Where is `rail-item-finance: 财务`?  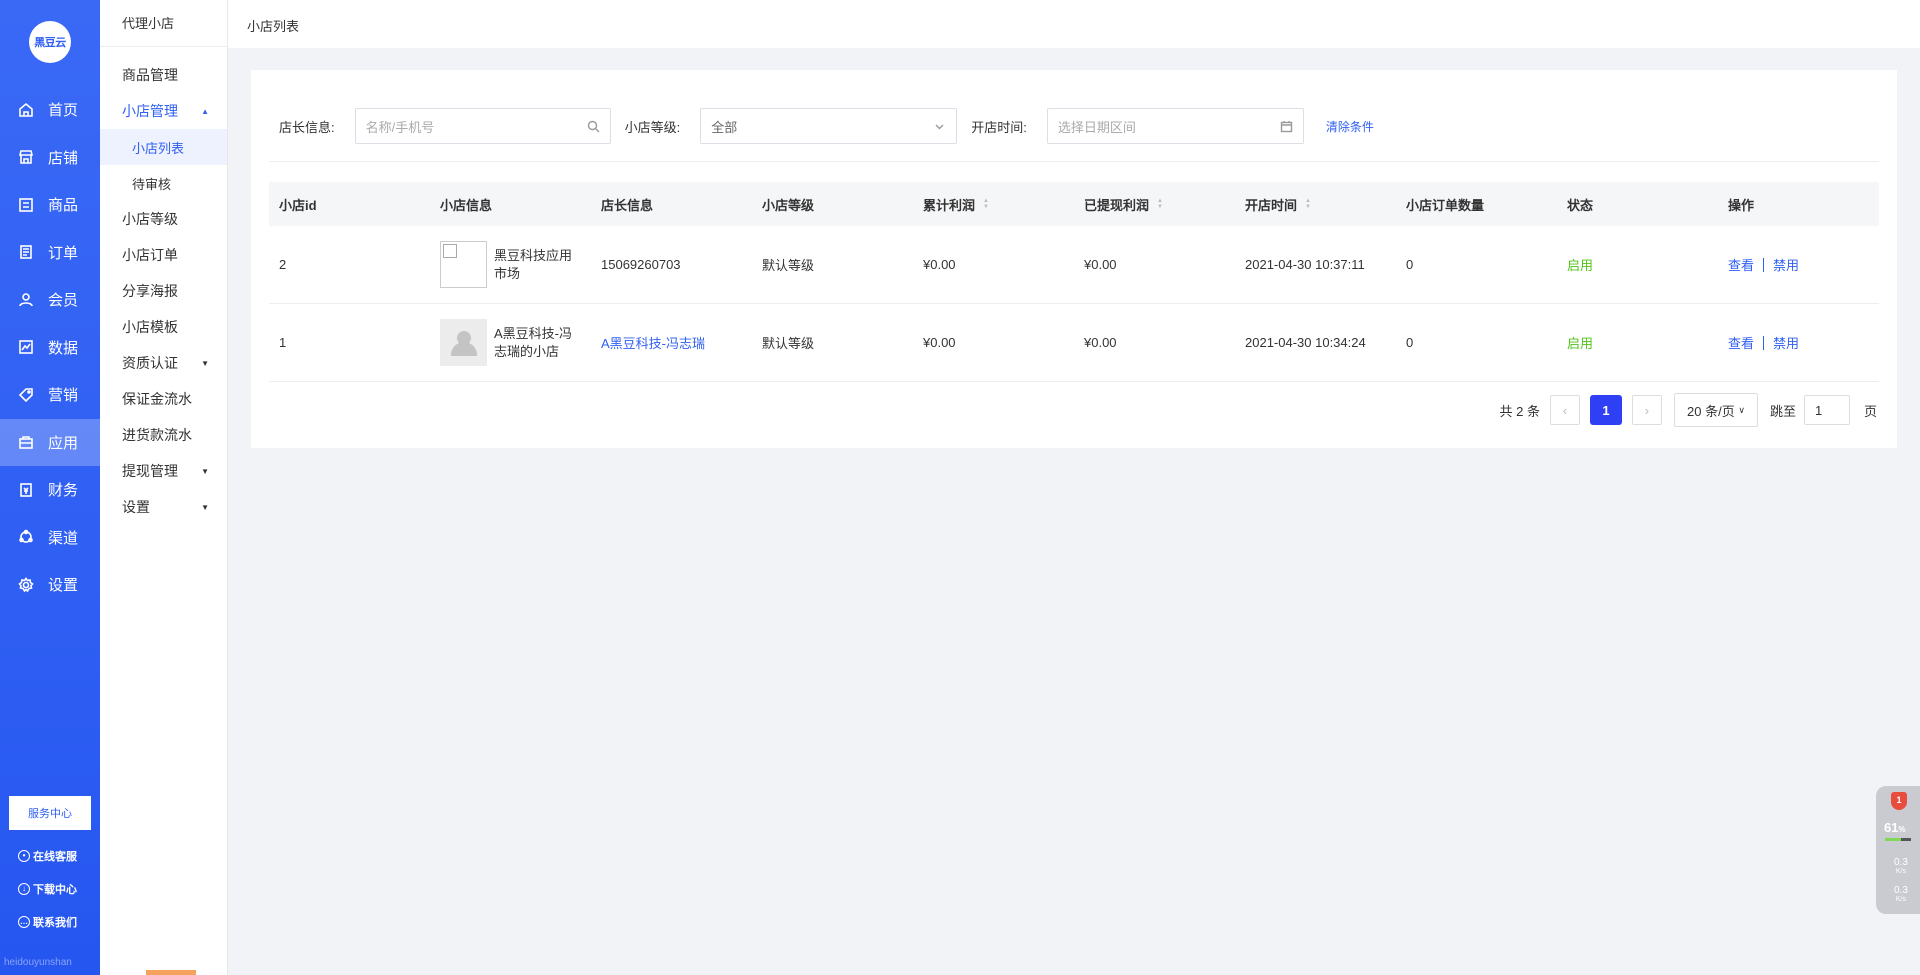
rail-item-finance: 财务 is located at coordinates (50, 490).